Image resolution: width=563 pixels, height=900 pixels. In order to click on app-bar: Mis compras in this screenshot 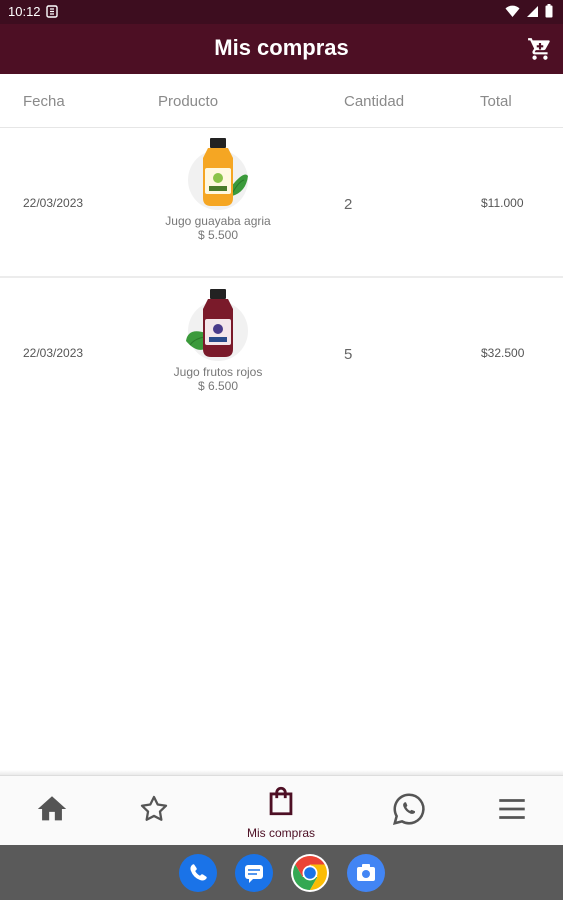, I will do `click(281, 49)`.